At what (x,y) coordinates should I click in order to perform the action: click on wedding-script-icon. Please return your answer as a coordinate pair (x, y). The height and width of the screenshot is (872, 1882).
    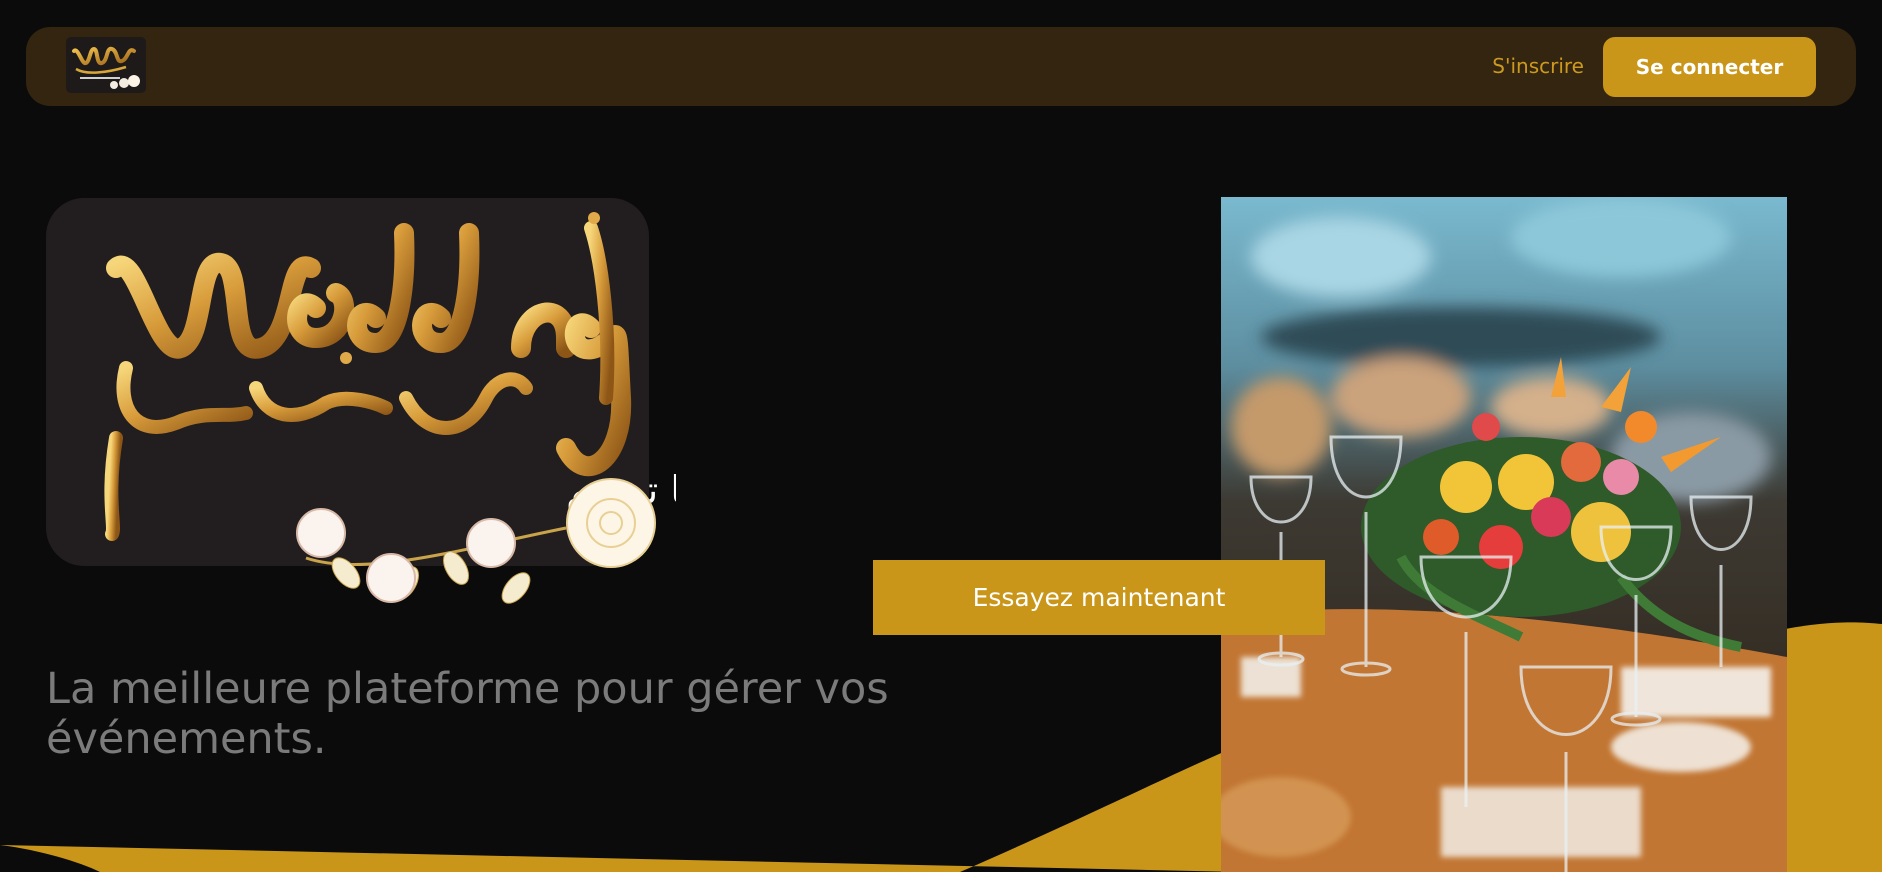
    Looking at the image, I should click on (369, 350).